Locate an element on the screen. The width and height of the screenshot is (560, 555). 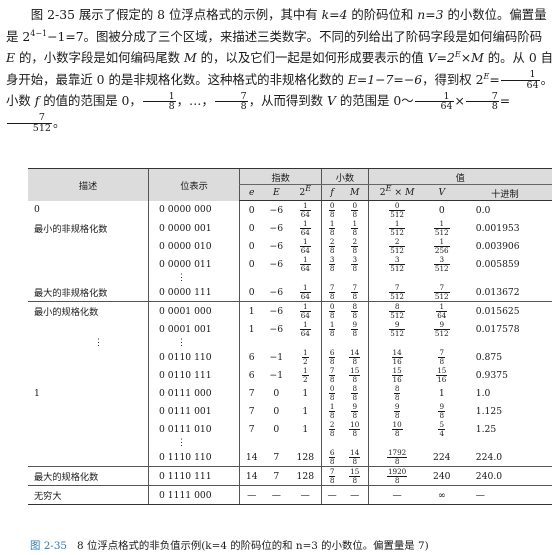
fraction: 28 is located at coordinates (332, 246).